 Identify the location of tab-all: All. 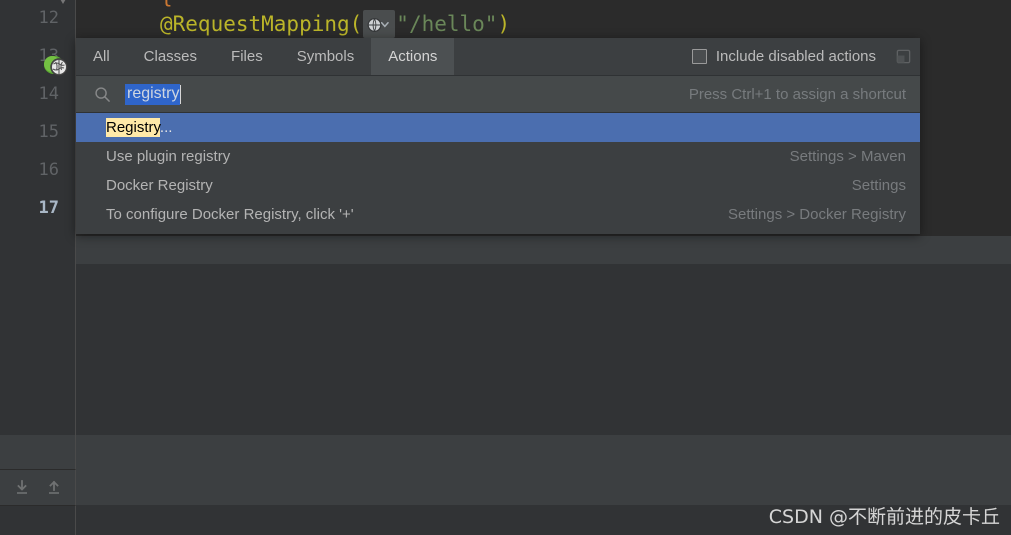
(101, 56).